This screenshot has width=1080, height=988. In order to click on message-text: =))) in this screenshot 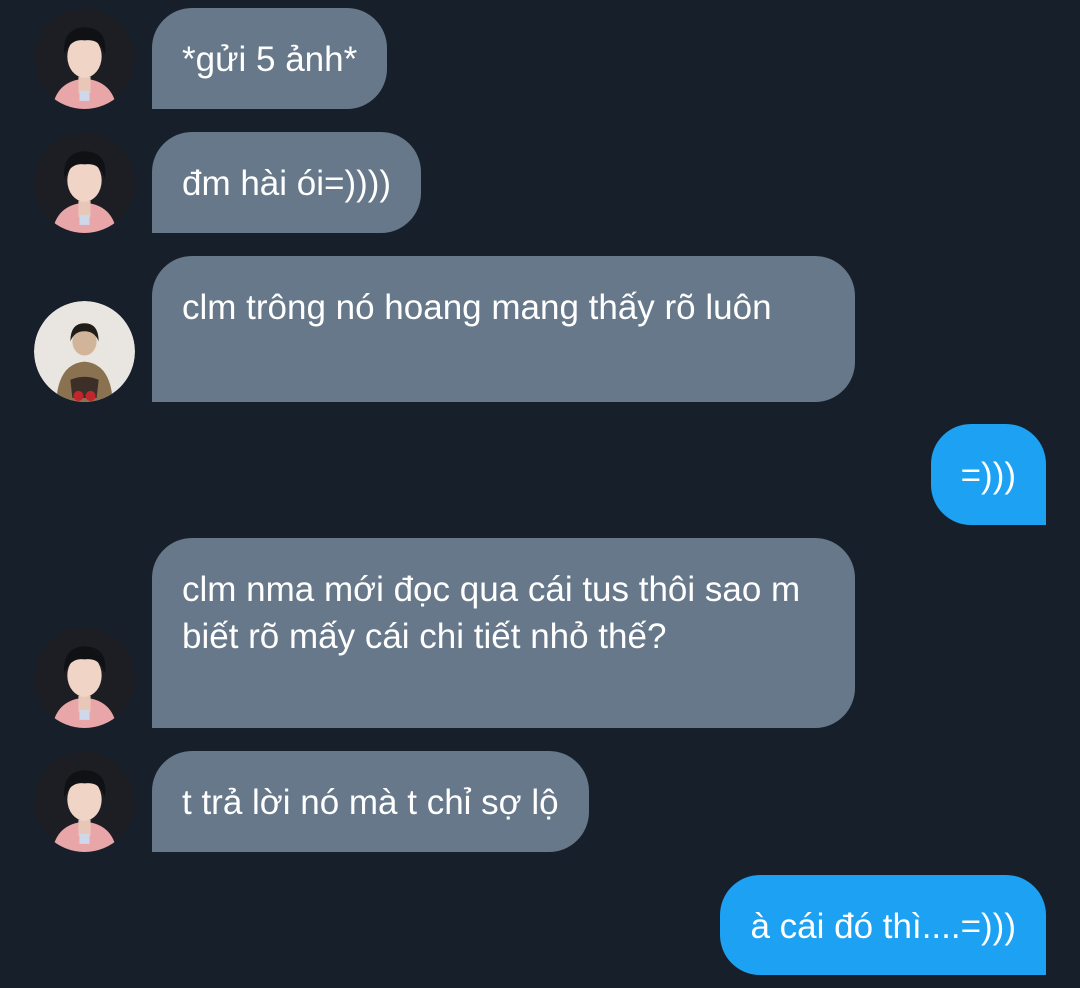, I will do `click(988, 475)`.